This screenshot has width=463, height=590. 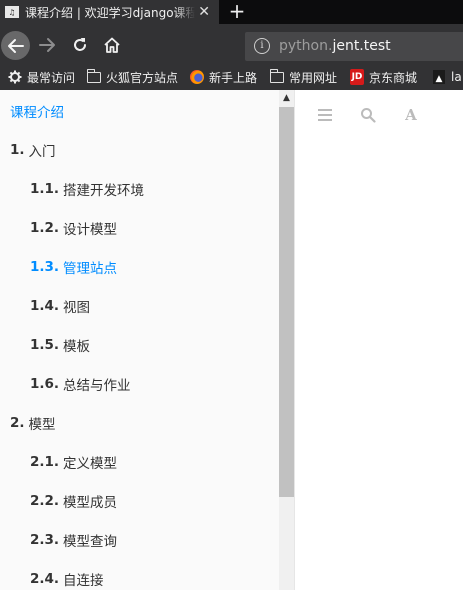 I want to click on jd-icon: JD, so click(x=357, y=77).